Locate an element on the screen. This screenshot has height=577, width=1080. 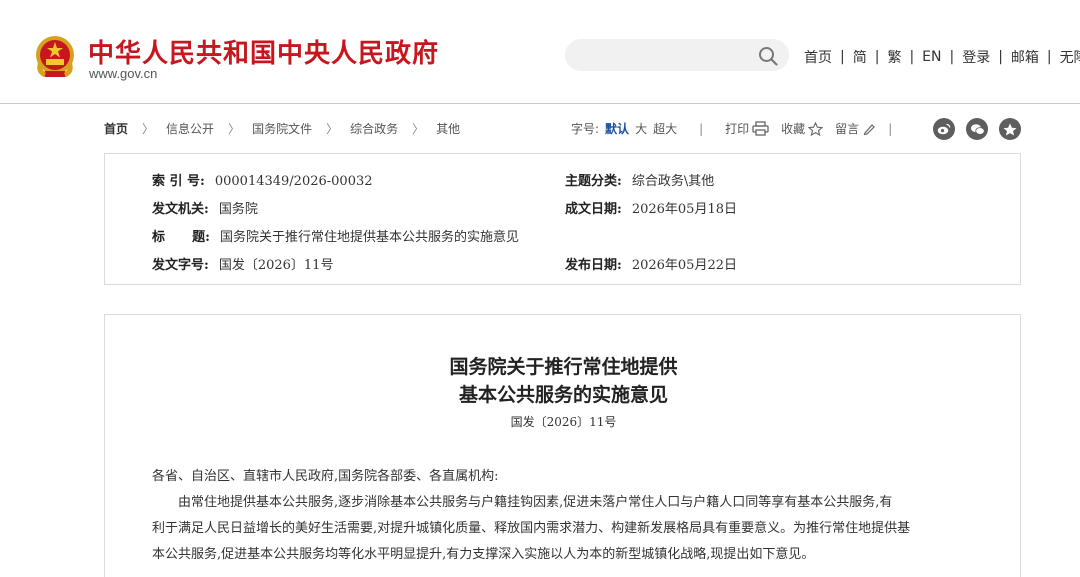
info-row-title: 标 题: 国务院关于推行常住地提供基本公共服务的实施意见 is located at coordinates (335, 235).